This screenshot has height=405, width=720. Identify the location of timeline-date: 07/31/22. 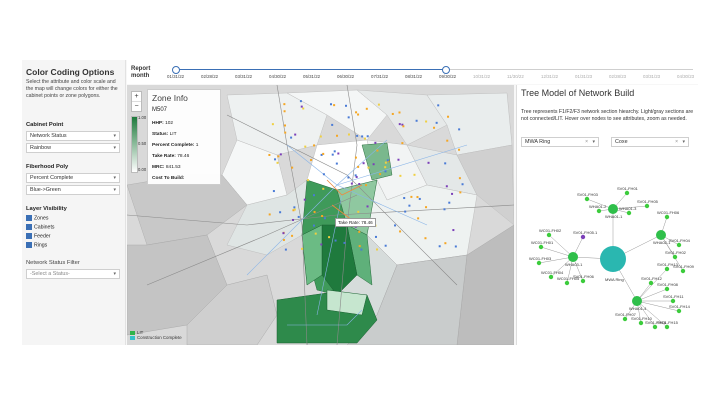
(379, 76).